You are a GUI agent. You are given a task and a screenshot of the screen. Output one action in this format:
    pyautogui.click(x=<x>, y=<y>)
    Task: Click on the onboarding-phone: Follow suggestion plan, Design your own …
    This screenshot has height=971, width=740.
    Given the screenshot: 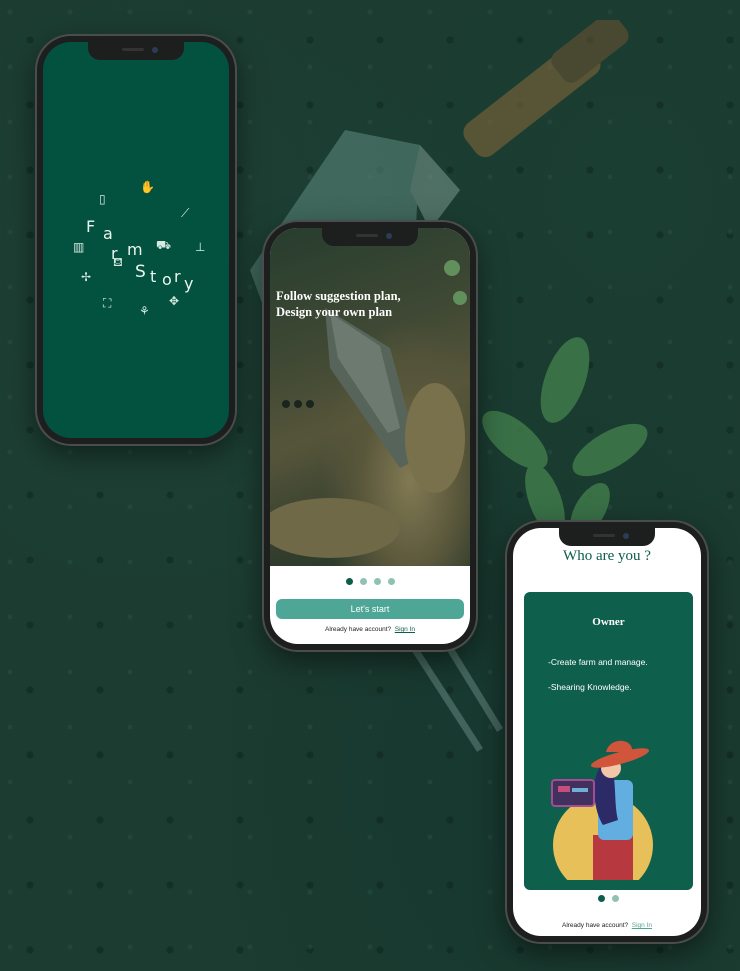 What is the action you would take?
    pyautogui.click(x=370, y=436)
    